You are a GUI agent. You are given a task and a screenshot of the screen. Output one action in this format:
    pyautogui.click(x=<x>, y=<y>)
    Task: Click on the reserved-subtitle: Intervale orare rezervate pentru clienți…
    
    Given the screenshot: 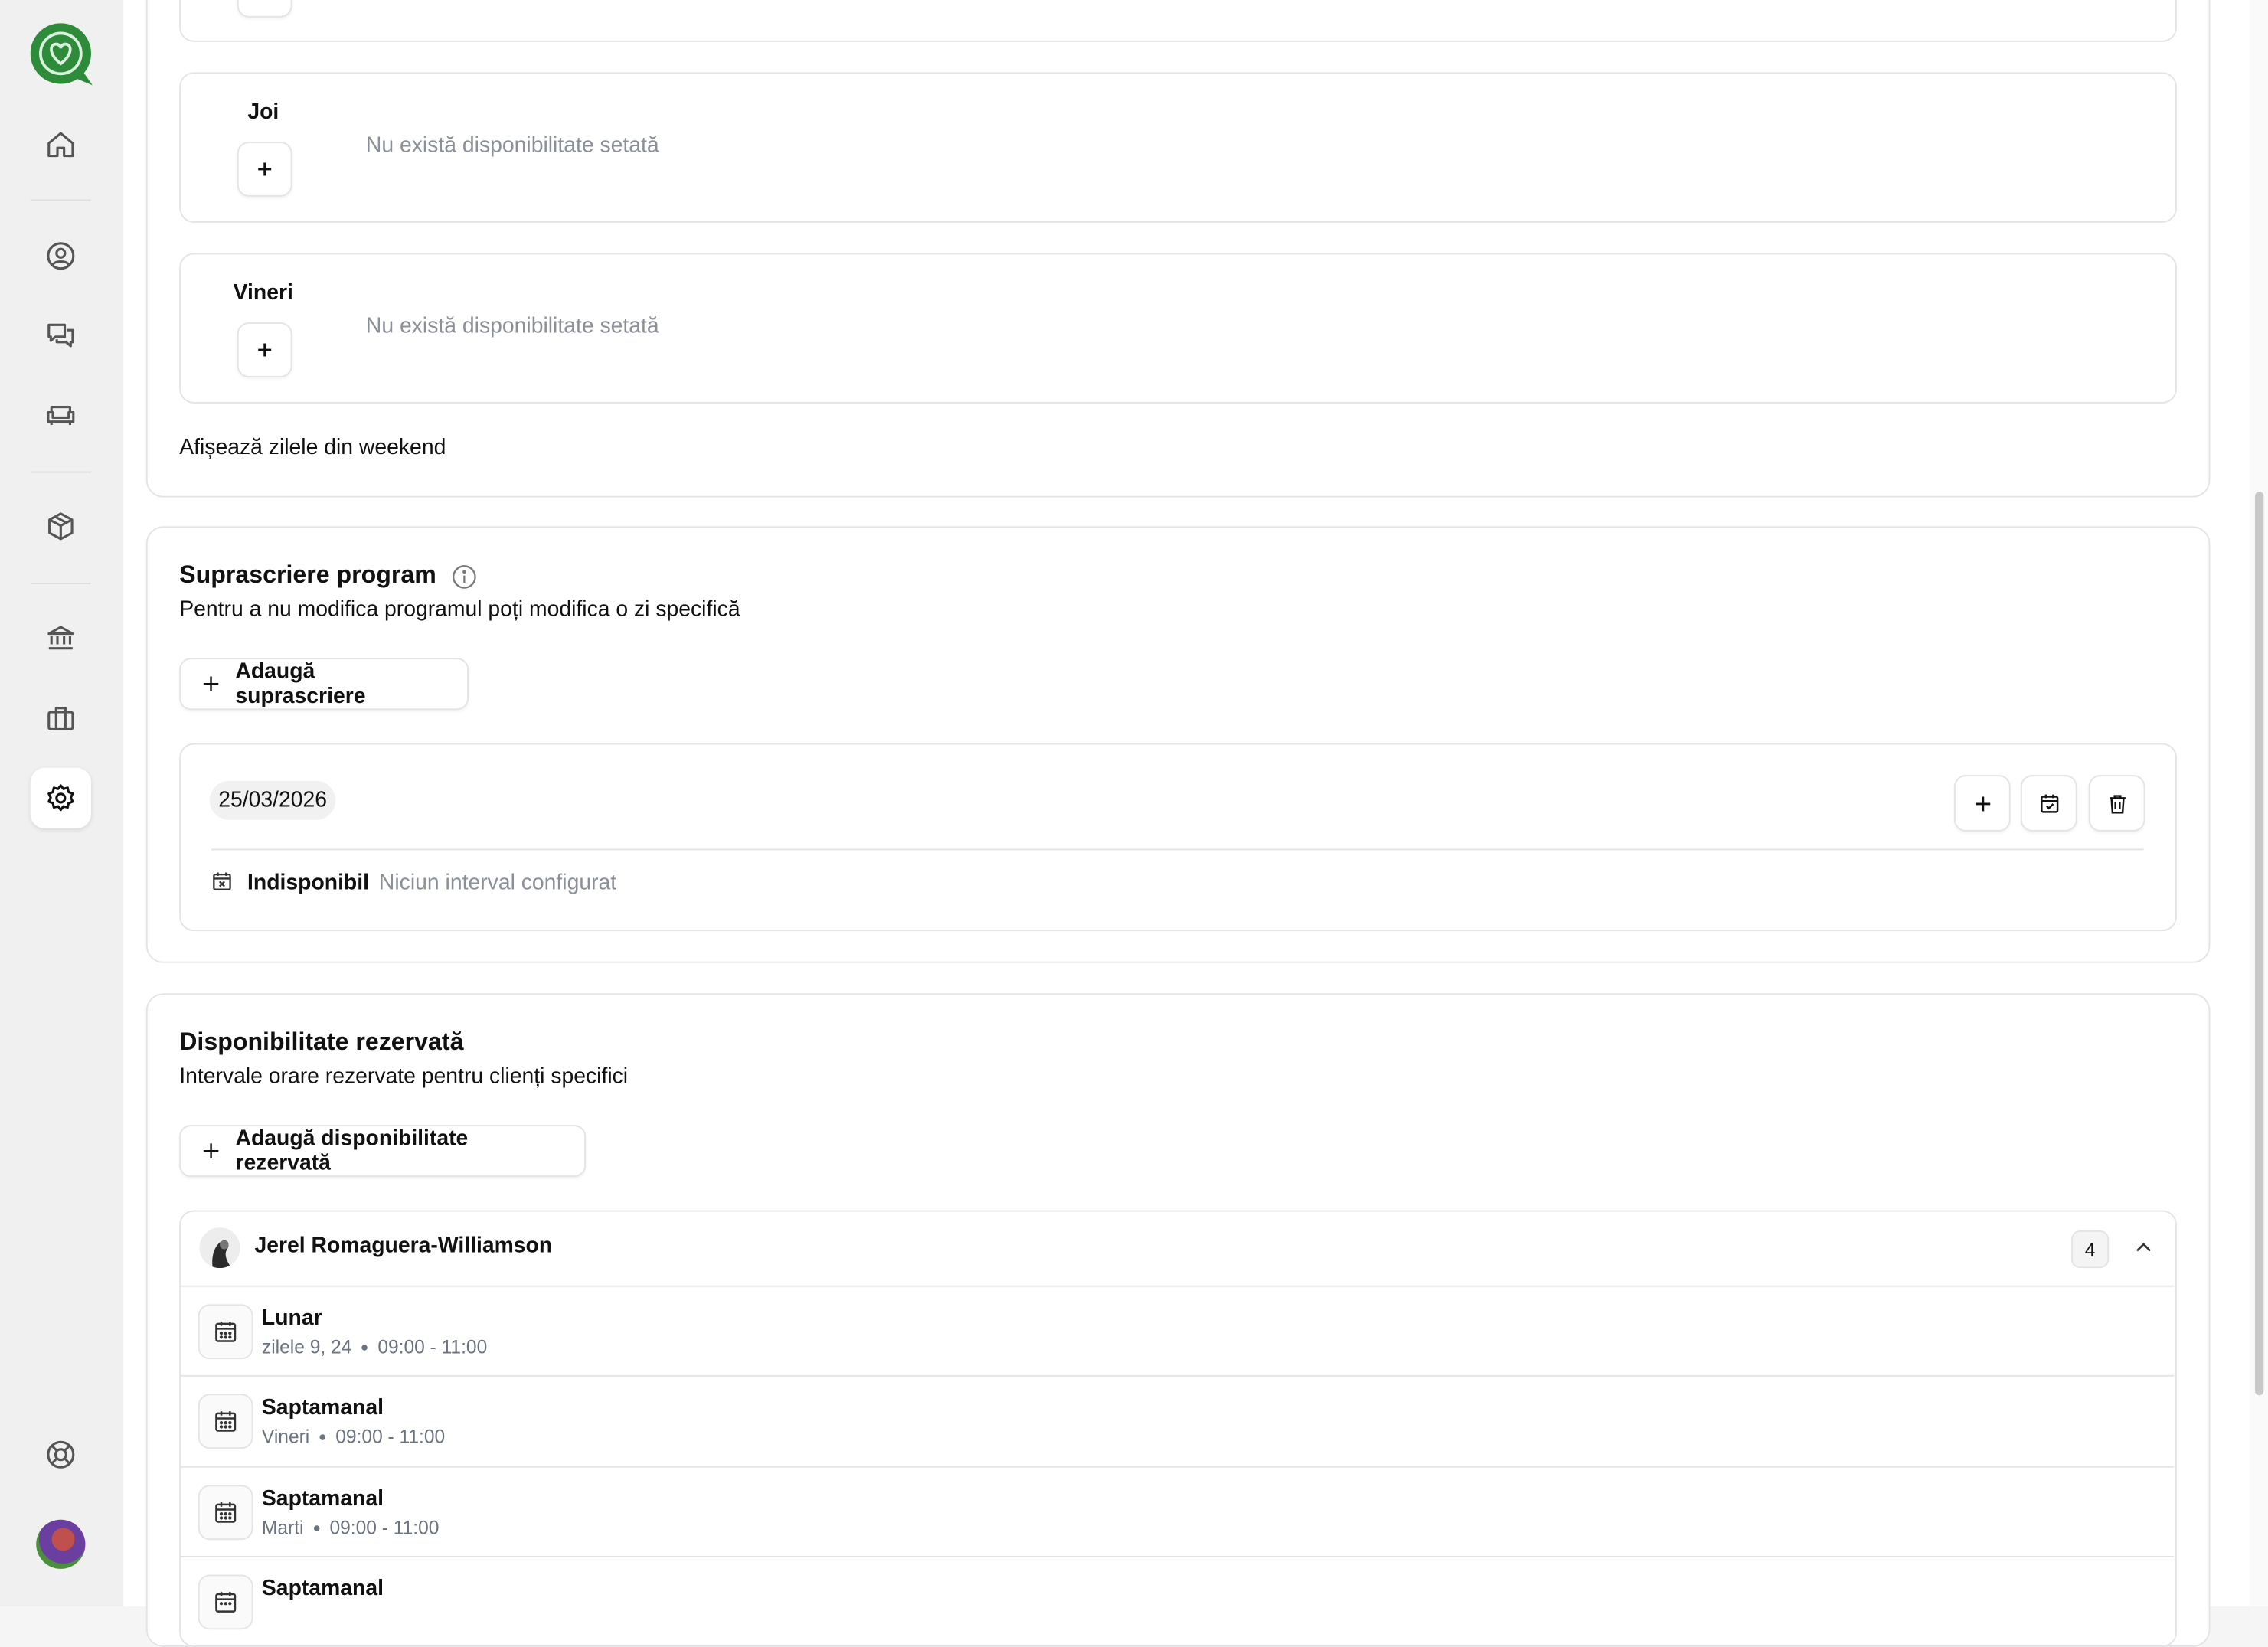 What is the action you would take?
    pyautogui.click(x=404, y=1076)
    